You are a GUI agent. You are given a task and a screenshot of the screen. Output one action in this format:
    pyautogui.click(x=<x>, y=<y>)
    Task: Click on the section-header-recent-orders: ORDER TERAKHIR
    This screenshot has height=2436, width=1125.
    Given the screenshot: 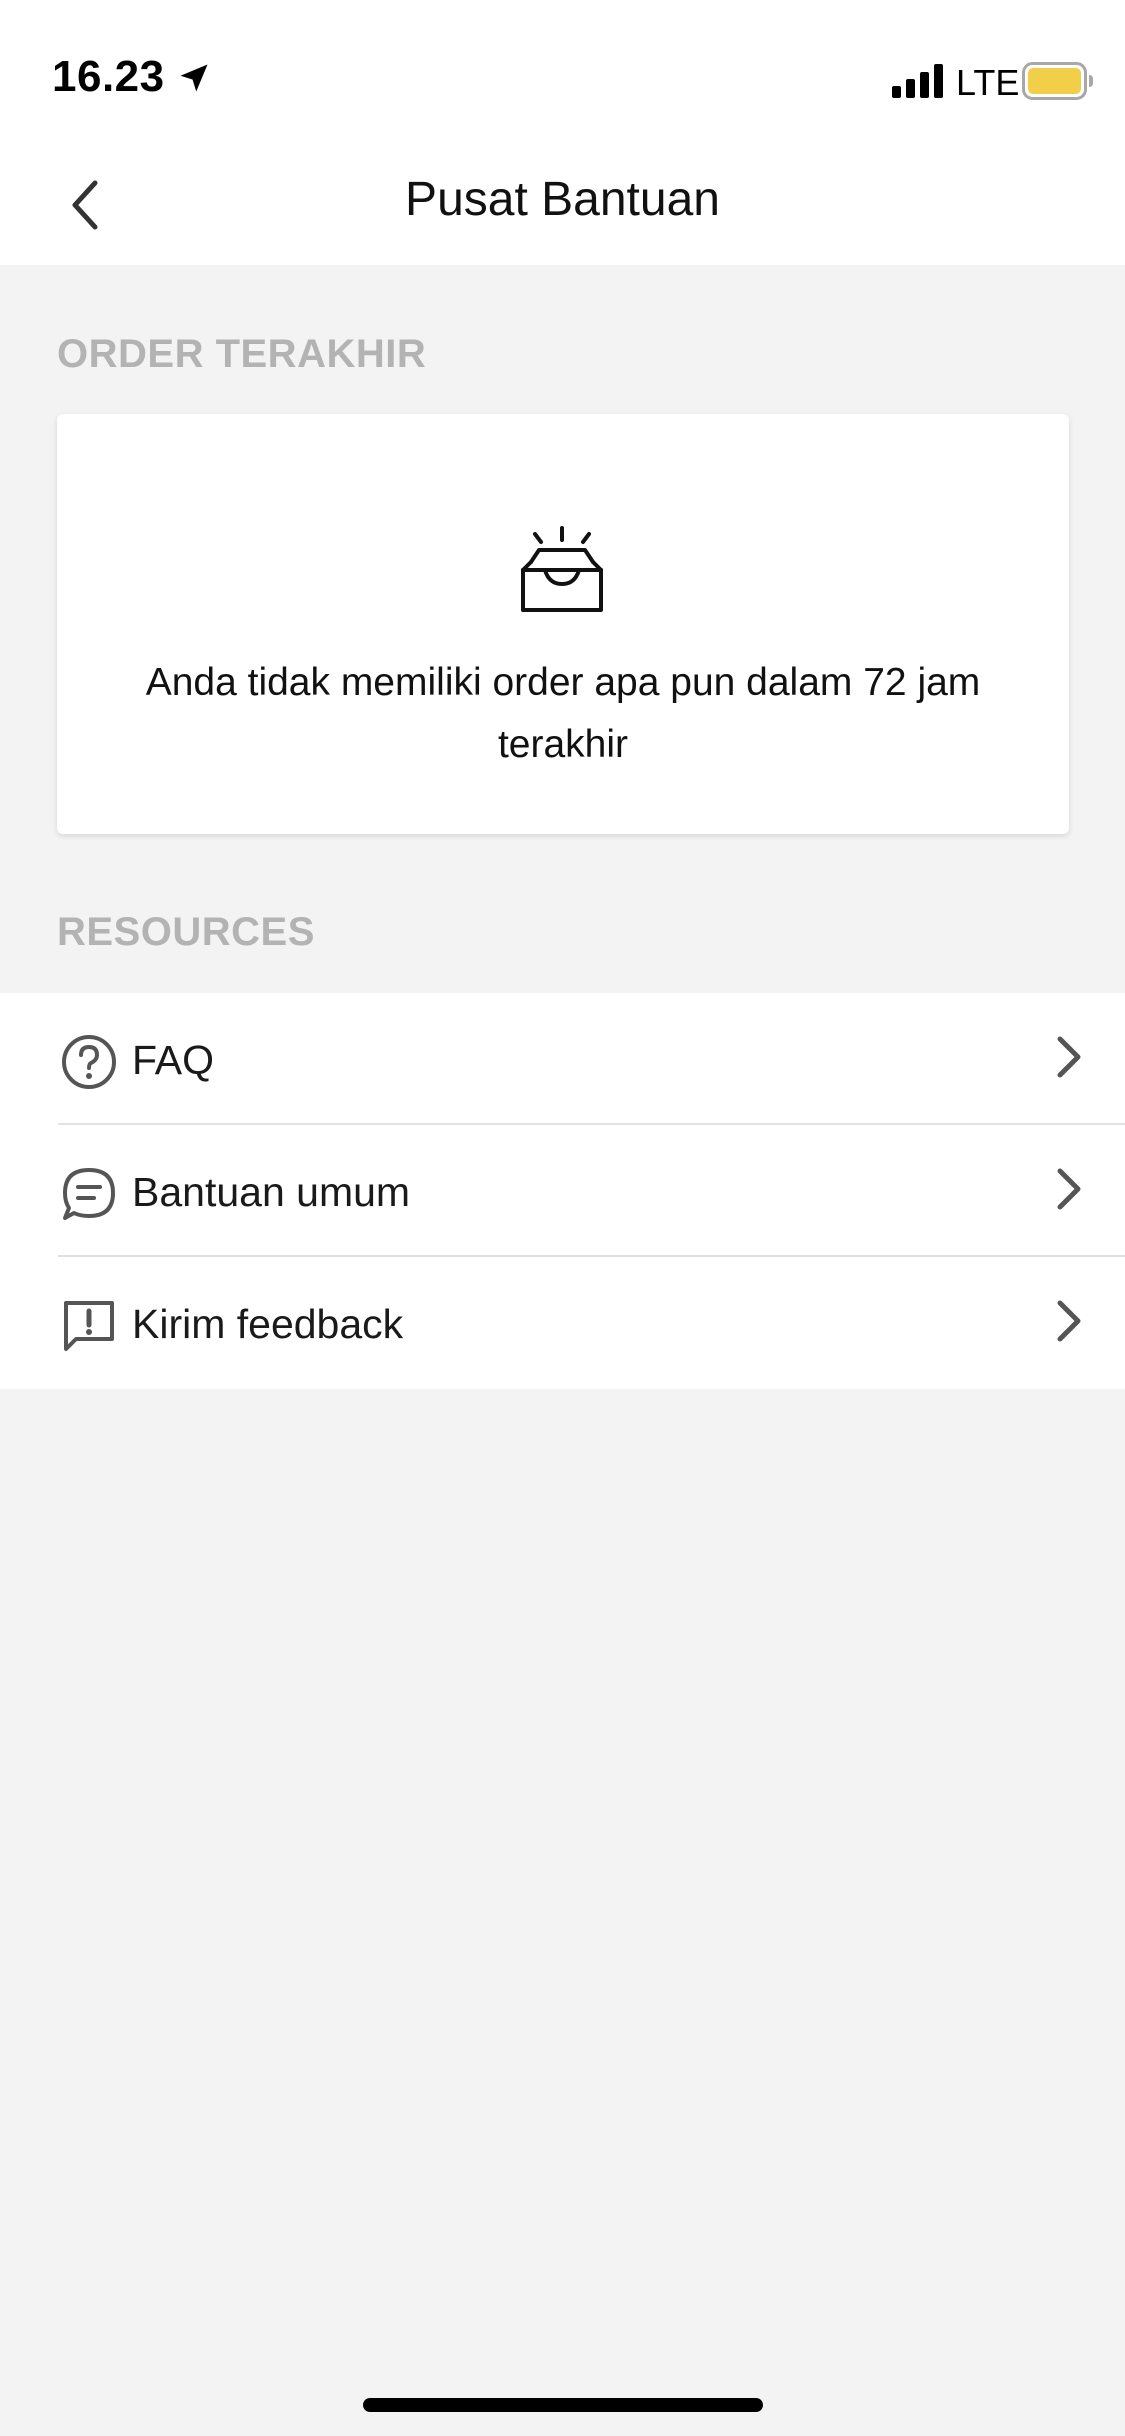 What is the action you would take?
    pyautogui.click(x=242, y=354)
    